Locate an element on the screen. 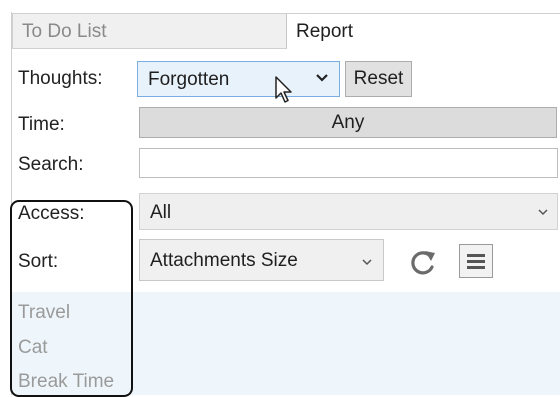 The image size is (560, 397). tab-report: Report is located at coordinates (423, 31).